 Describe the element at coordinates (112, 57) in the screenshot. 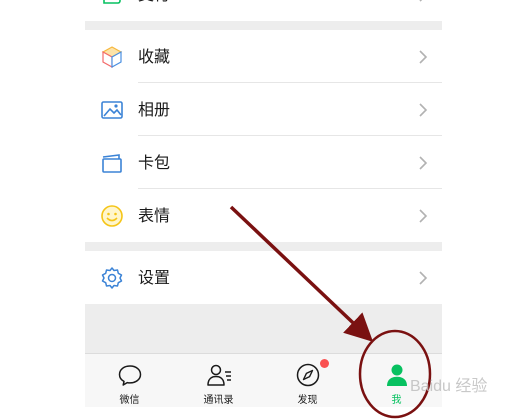

I see `cube-icon` at that location.